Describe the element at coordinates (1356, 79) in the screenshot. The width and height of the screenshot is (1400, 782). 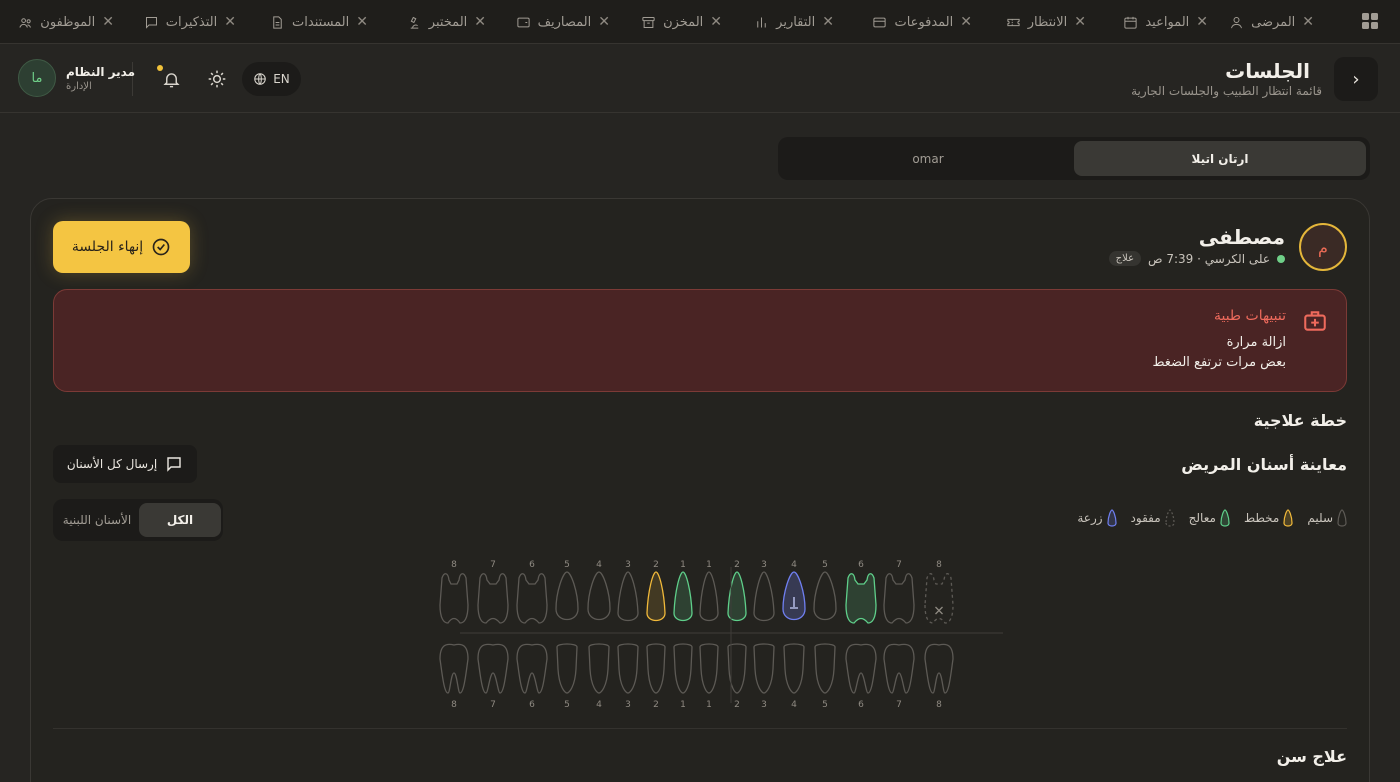
I see `back-button: ›` at that location.